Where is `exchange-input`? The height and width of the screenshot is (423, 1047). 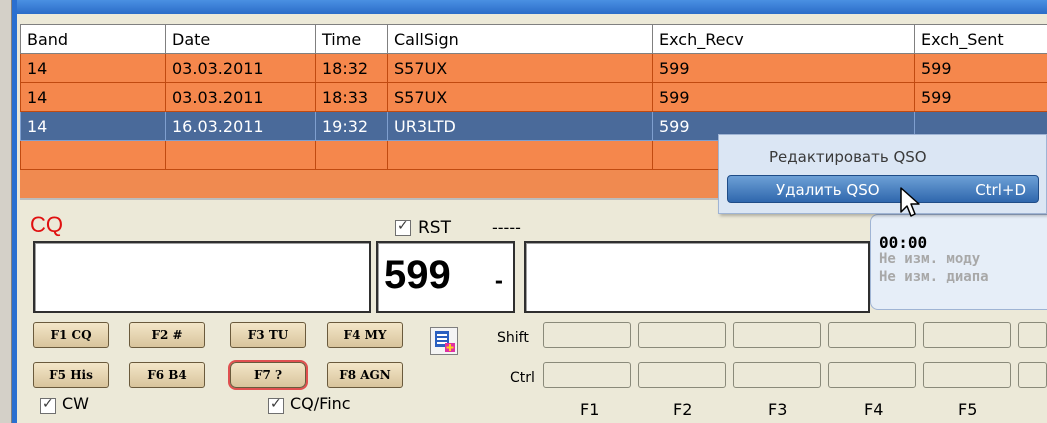 exchange-input is located at coordinates (697, 277).